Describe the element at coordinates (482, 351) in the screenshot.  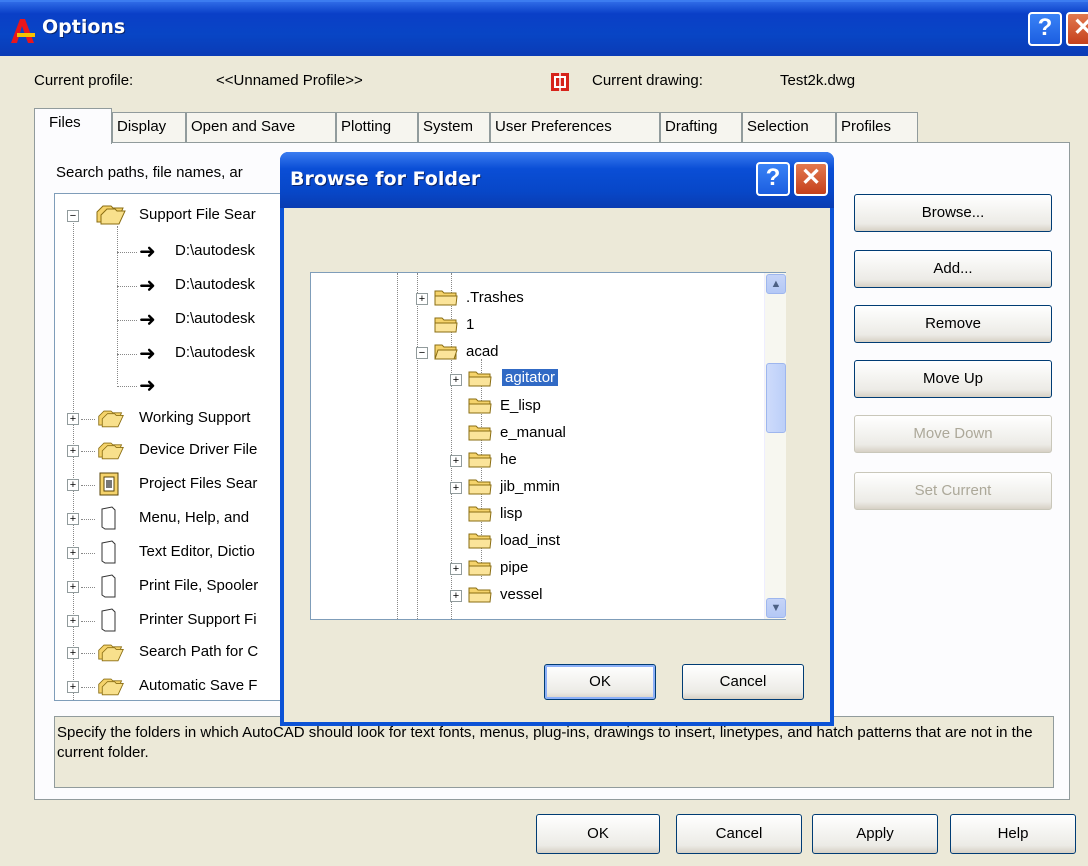
I see `folder-label: acad` at that location.